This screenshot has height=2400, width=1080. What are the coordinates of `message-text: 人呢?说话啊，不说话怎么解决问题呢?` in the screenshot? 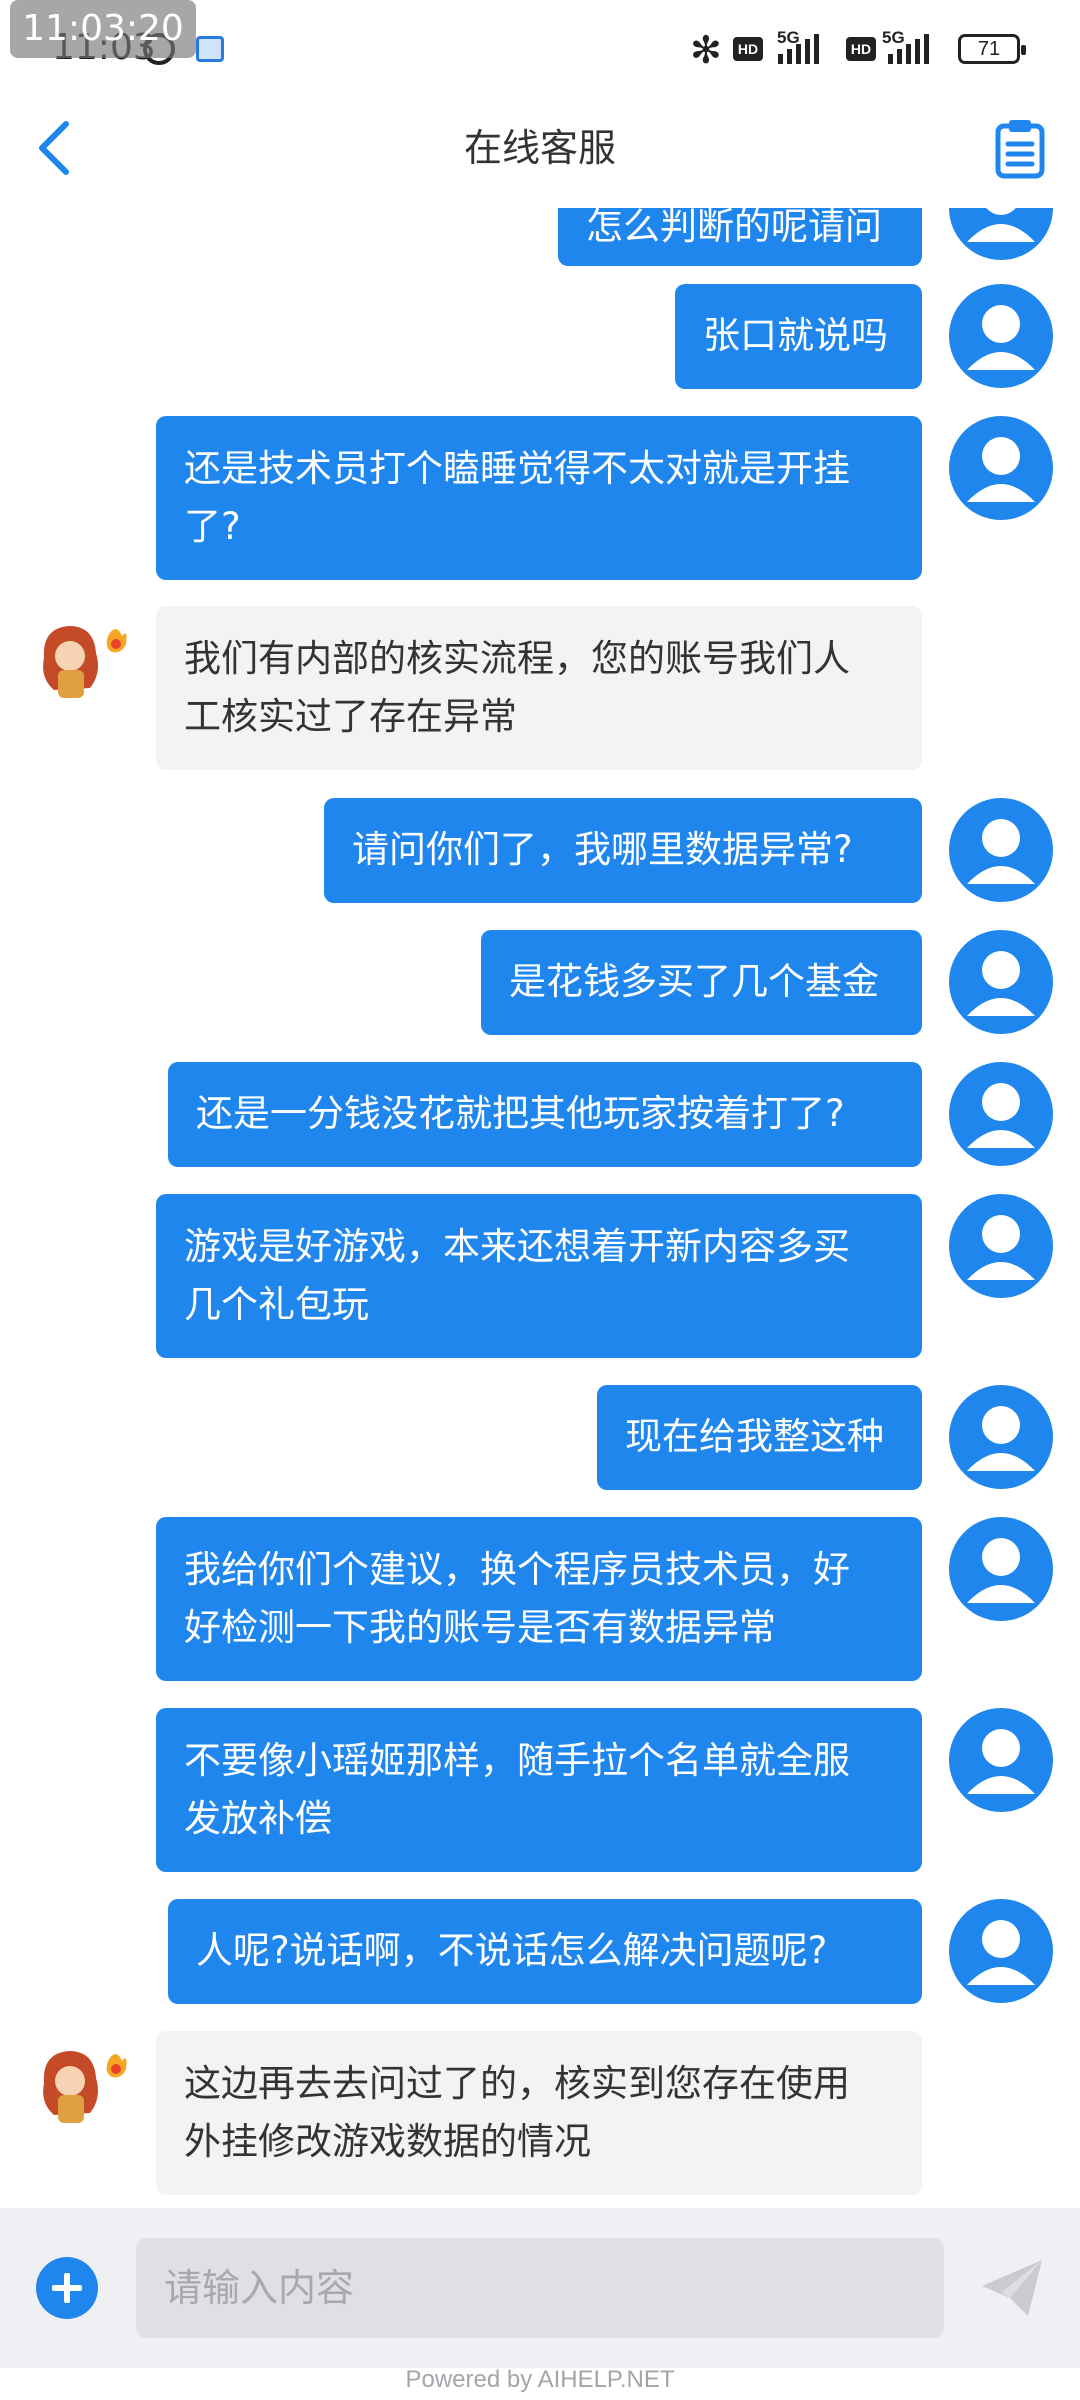 It's located at (512, 1950).